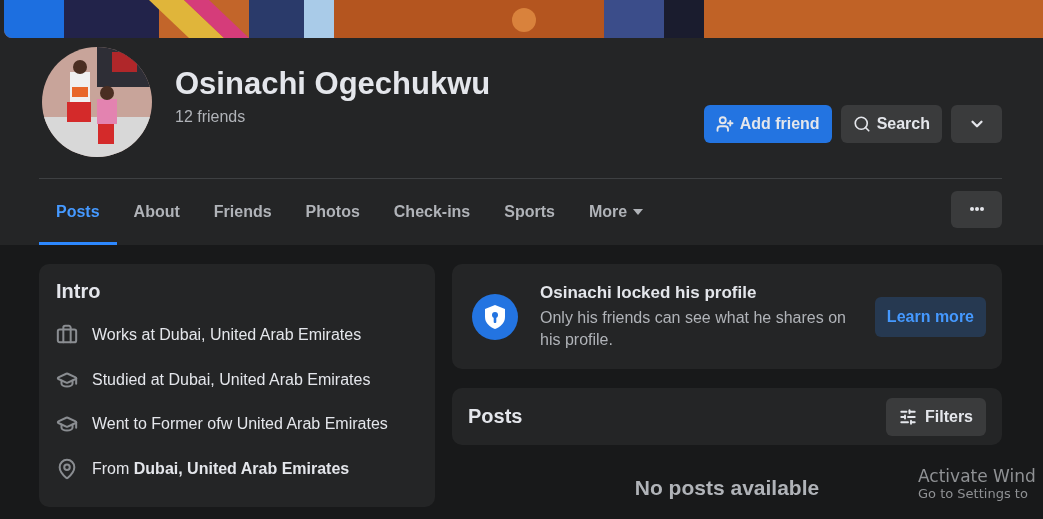 This screenshot has width=1043, height=519. I want to click on profile-tab: Friends, so click(242, 212).